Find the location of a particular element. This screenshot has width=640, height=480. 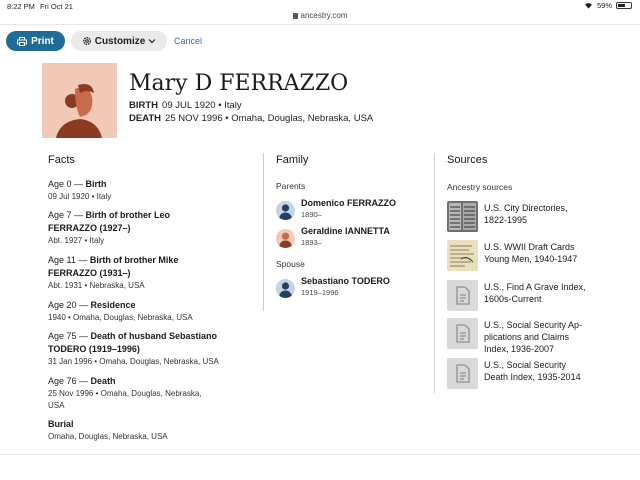

profile-portrait is located at coordinates (79, 100).